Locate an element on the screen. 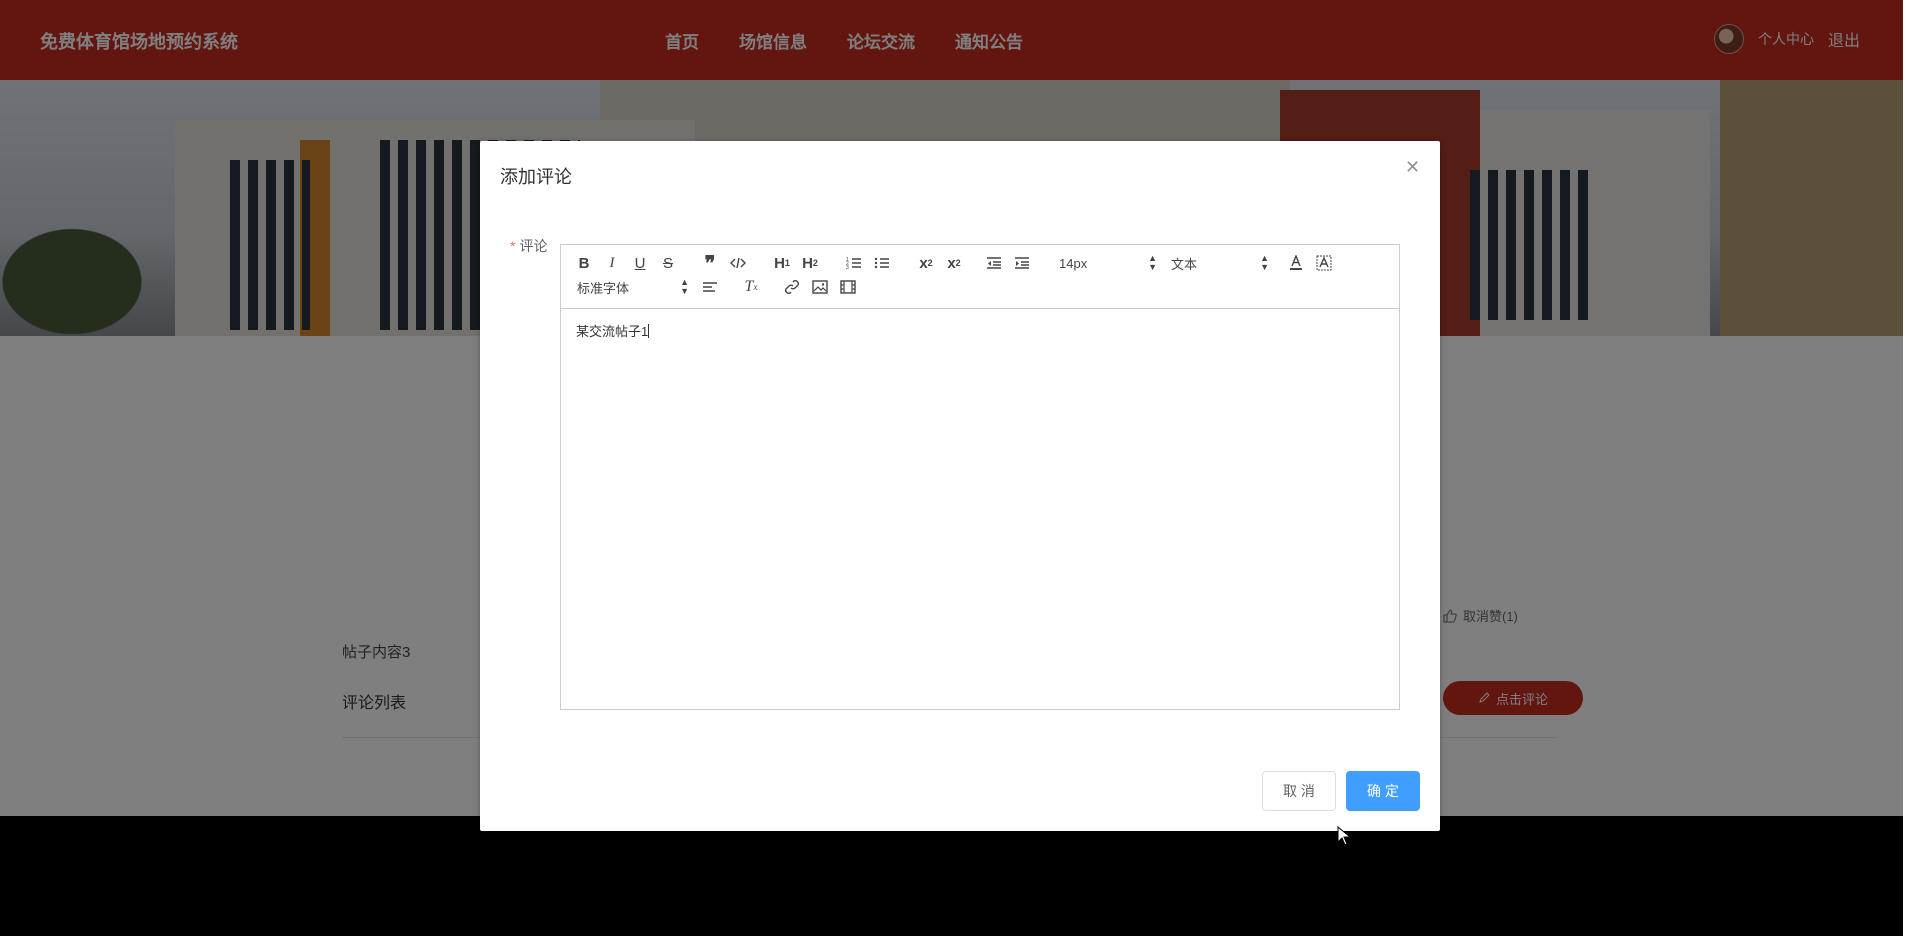  font-family-value: 标准字体 is located at coordinates (603, 288).